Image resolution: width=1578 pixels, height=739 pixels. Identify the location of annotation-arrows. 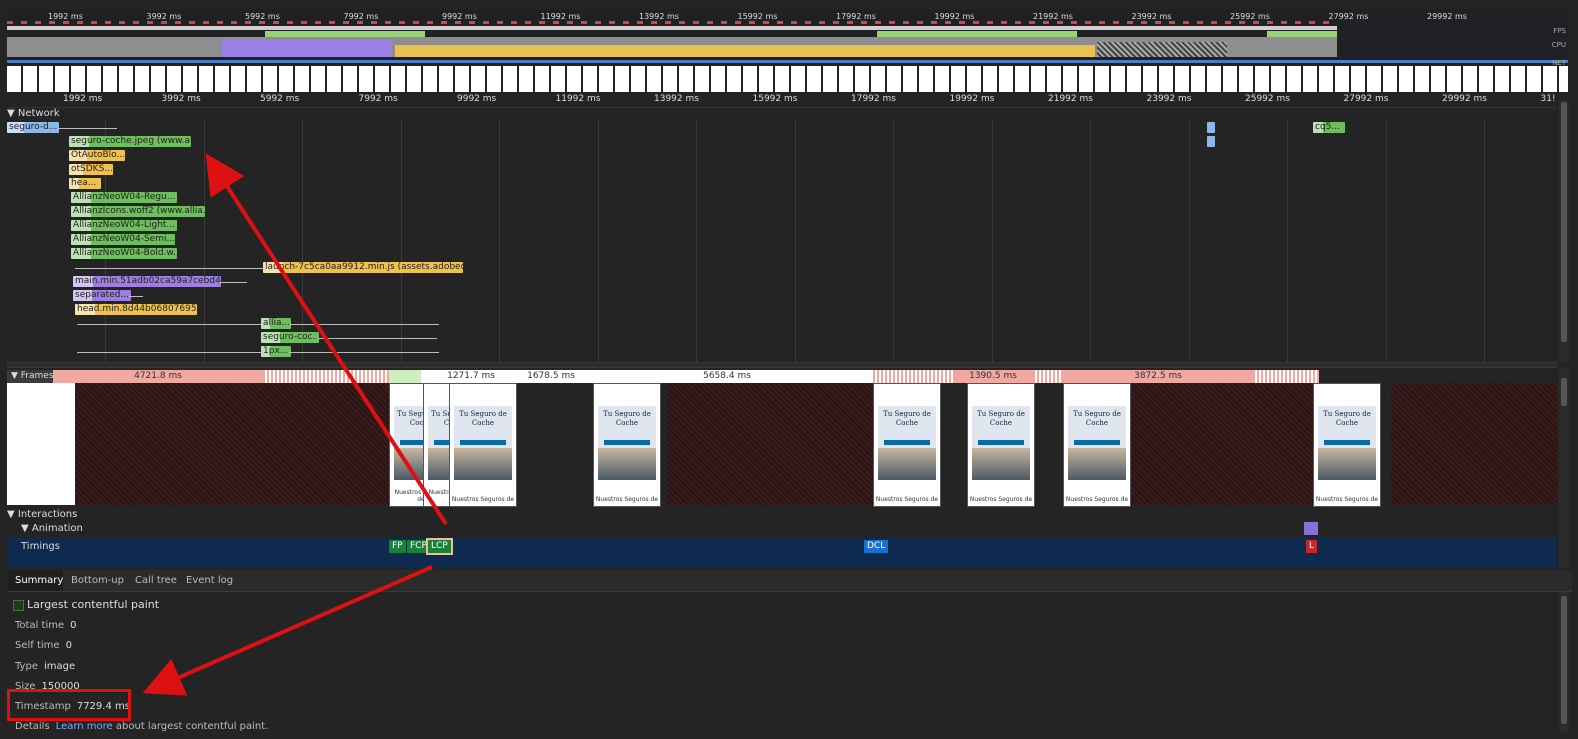
(295, 424).